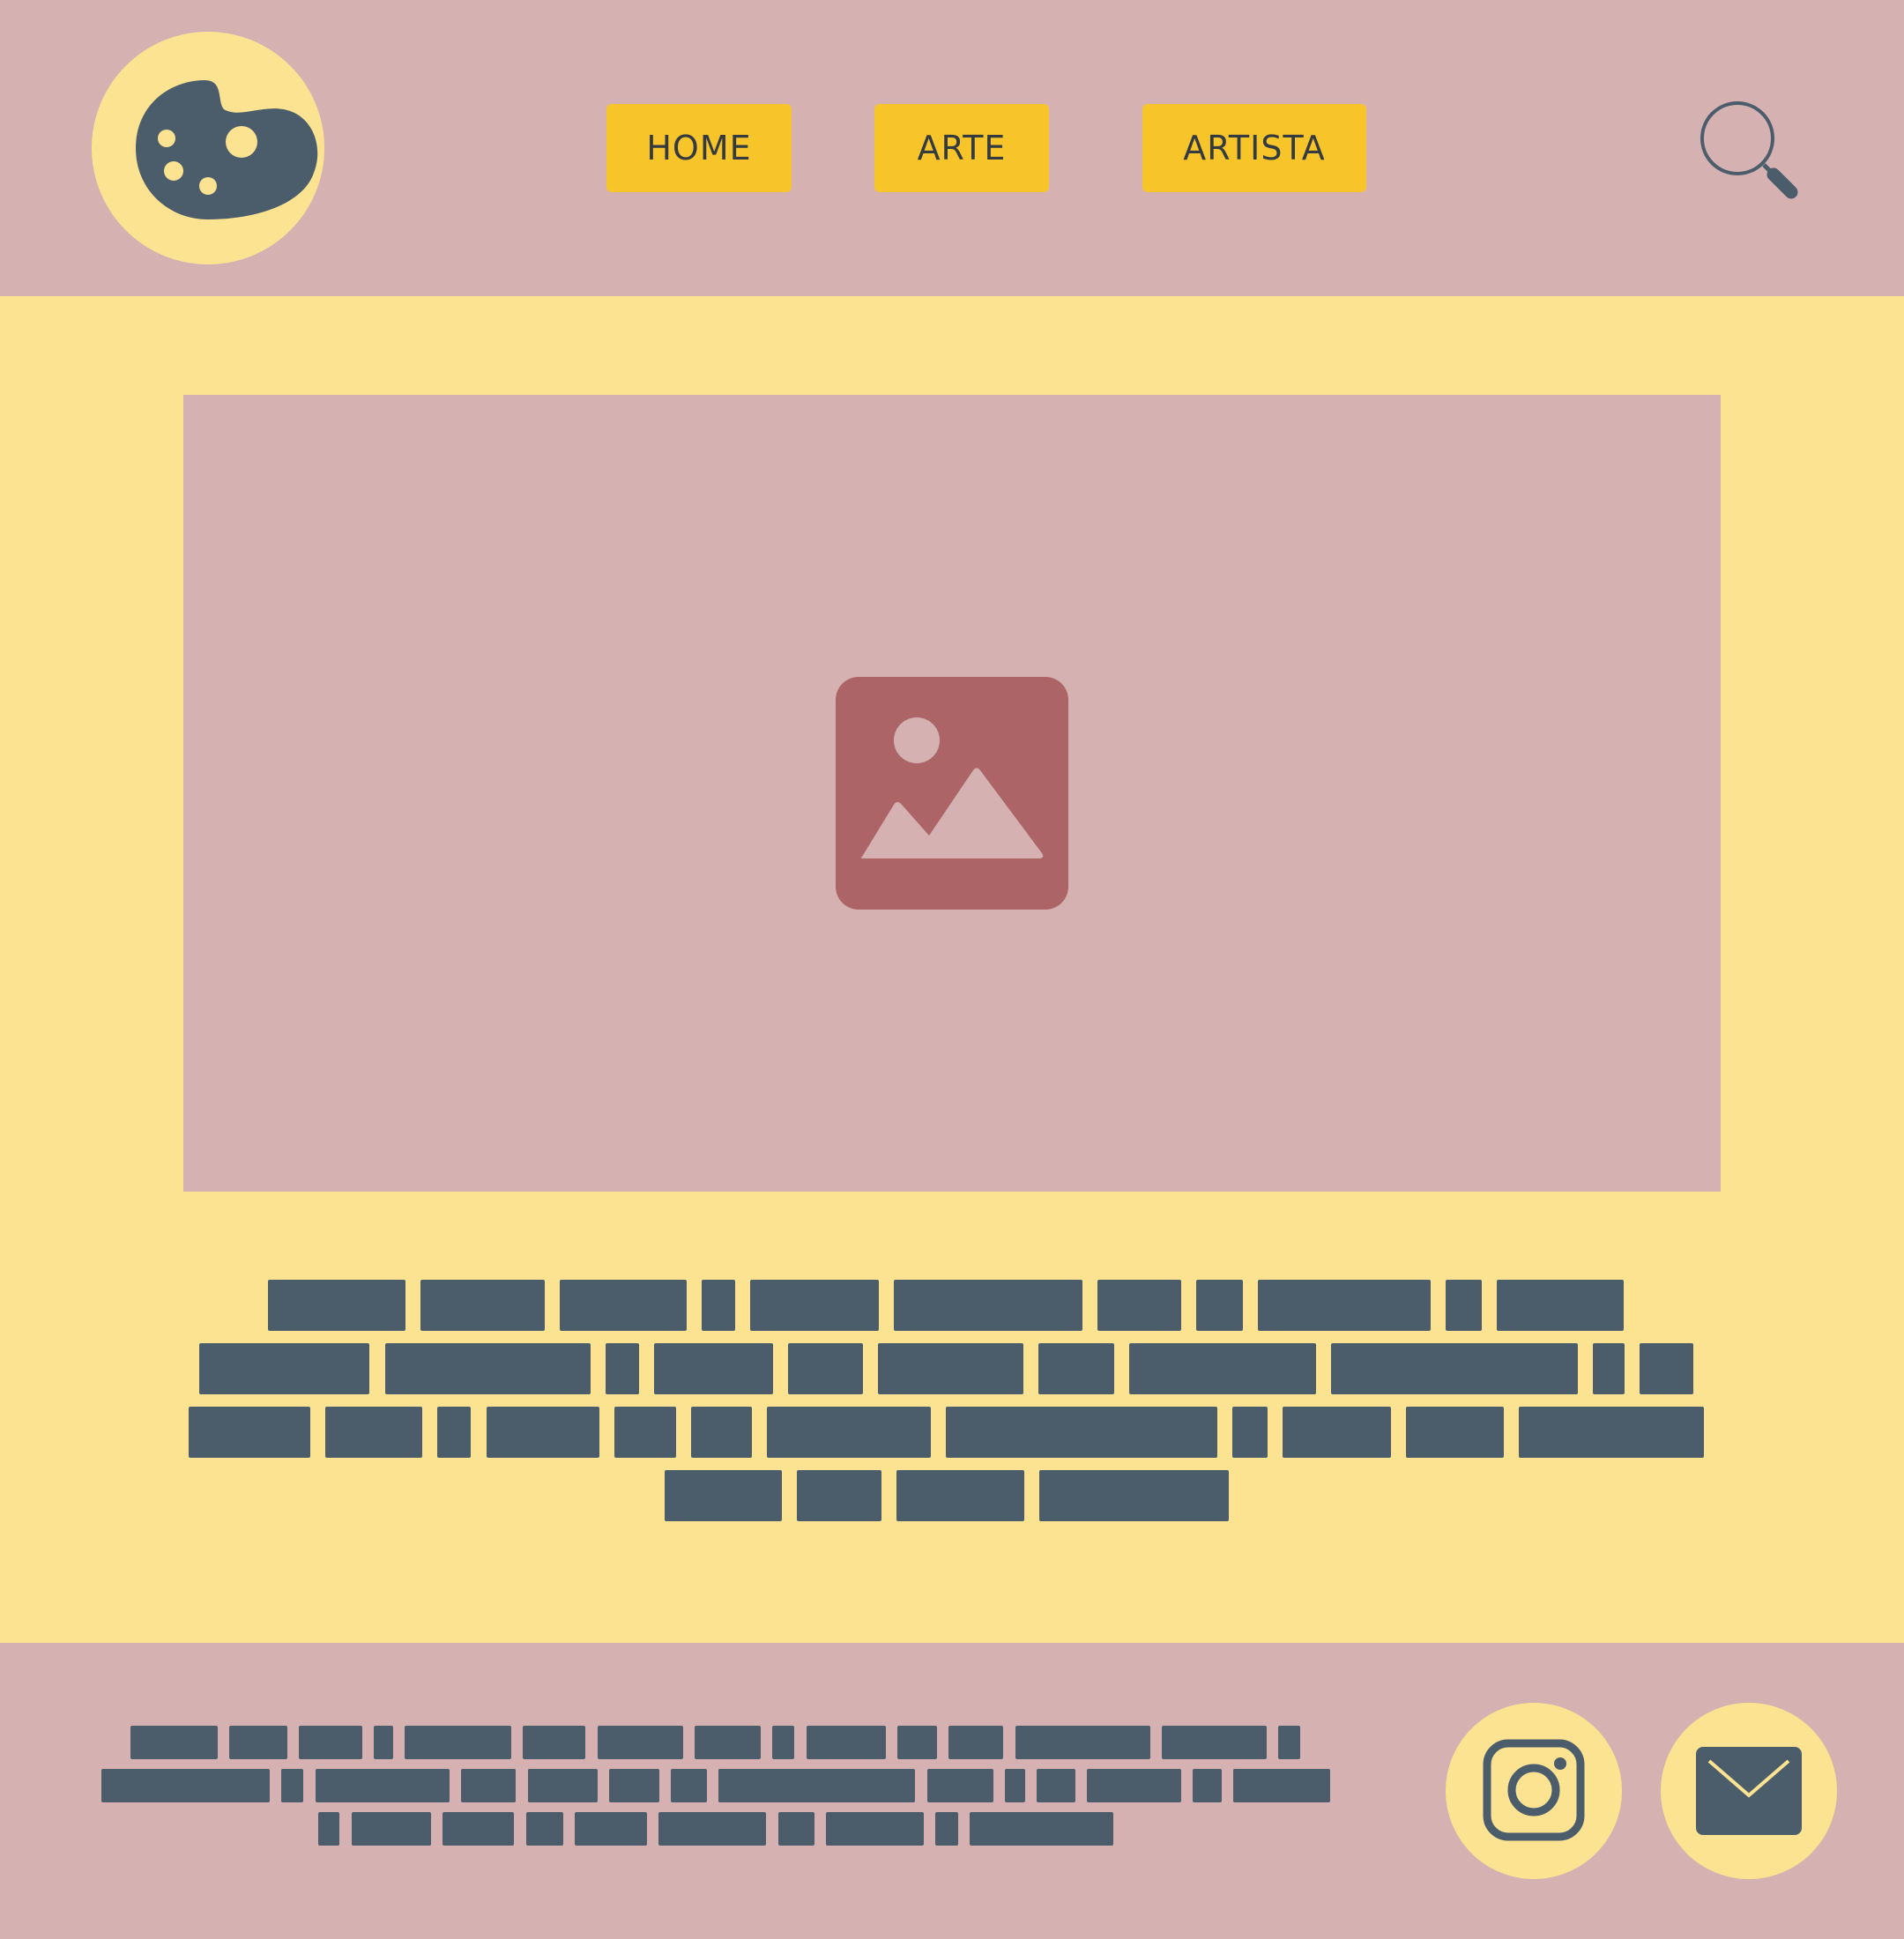  I want to click on mail-link, so click(1749, 1791).